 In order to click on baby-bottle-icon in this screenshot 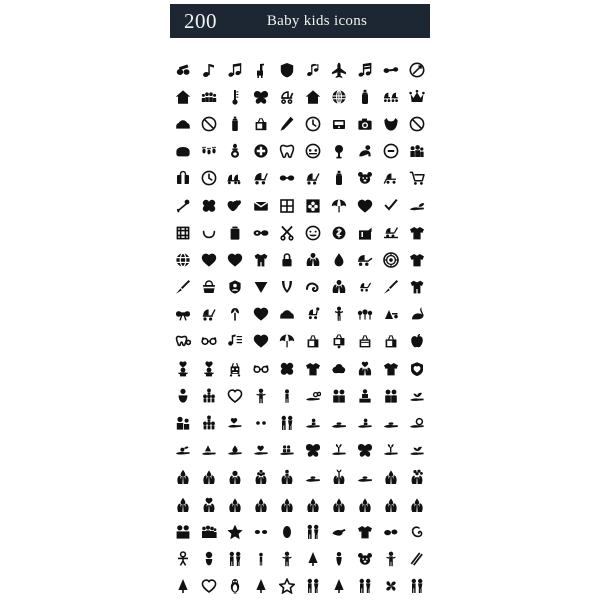, I will do `click(235, 123)`.